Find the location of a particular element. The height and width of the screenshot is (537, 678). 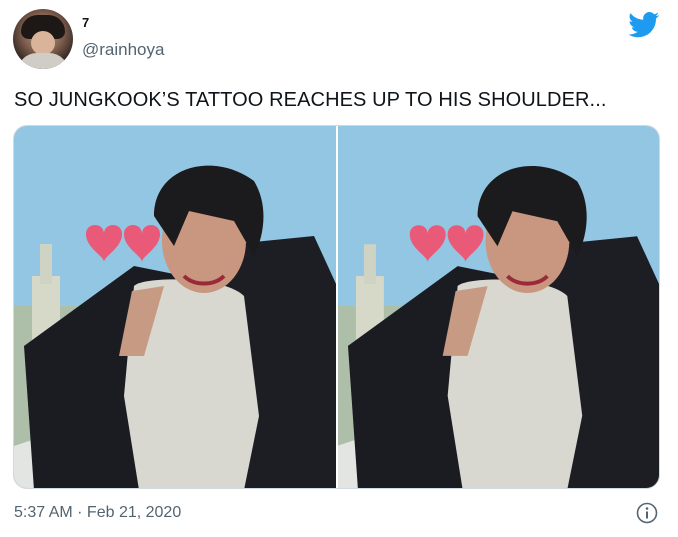

twitter-bird-icon is located at coordinates (644, 25).